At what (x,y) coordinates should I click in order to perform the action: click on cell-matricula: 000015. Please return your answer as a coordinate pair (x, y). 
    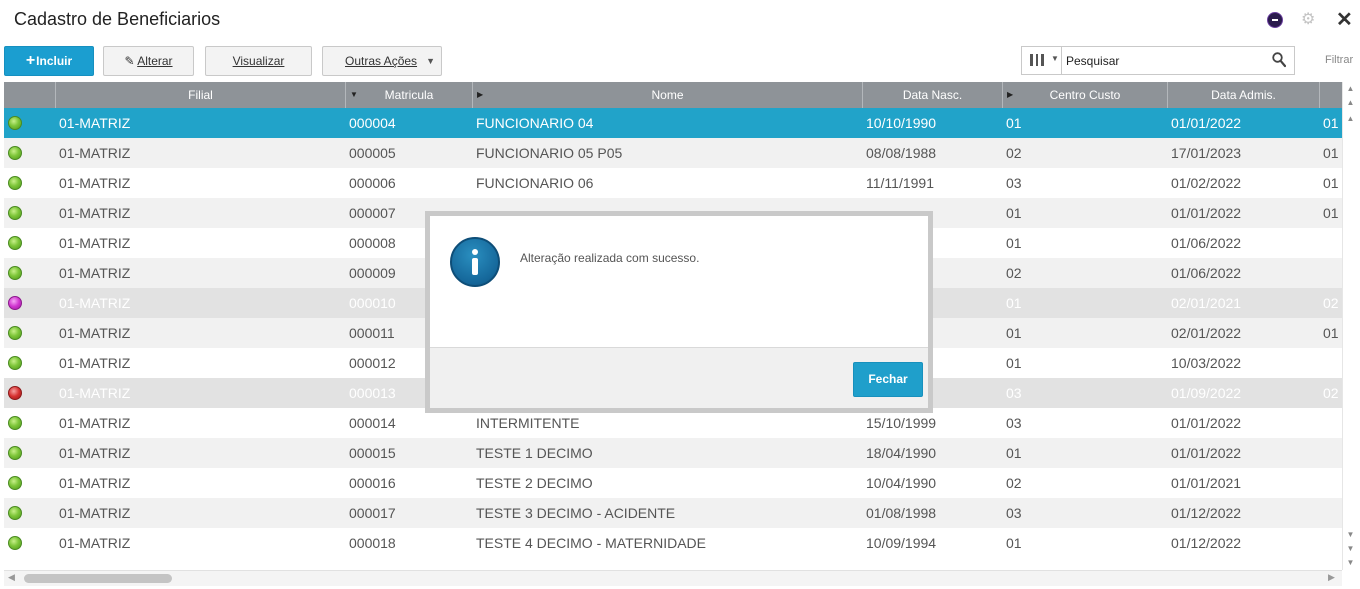
    Looking at the image, I should click on (372, 453).